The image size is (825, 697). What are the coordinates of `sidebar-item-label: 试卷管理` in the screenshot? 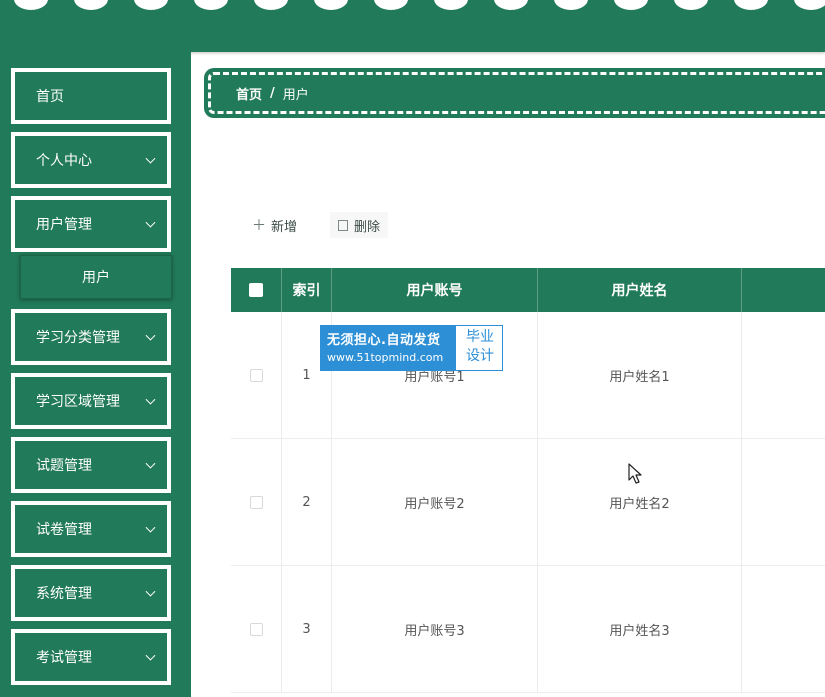 It's located at (64, 530).